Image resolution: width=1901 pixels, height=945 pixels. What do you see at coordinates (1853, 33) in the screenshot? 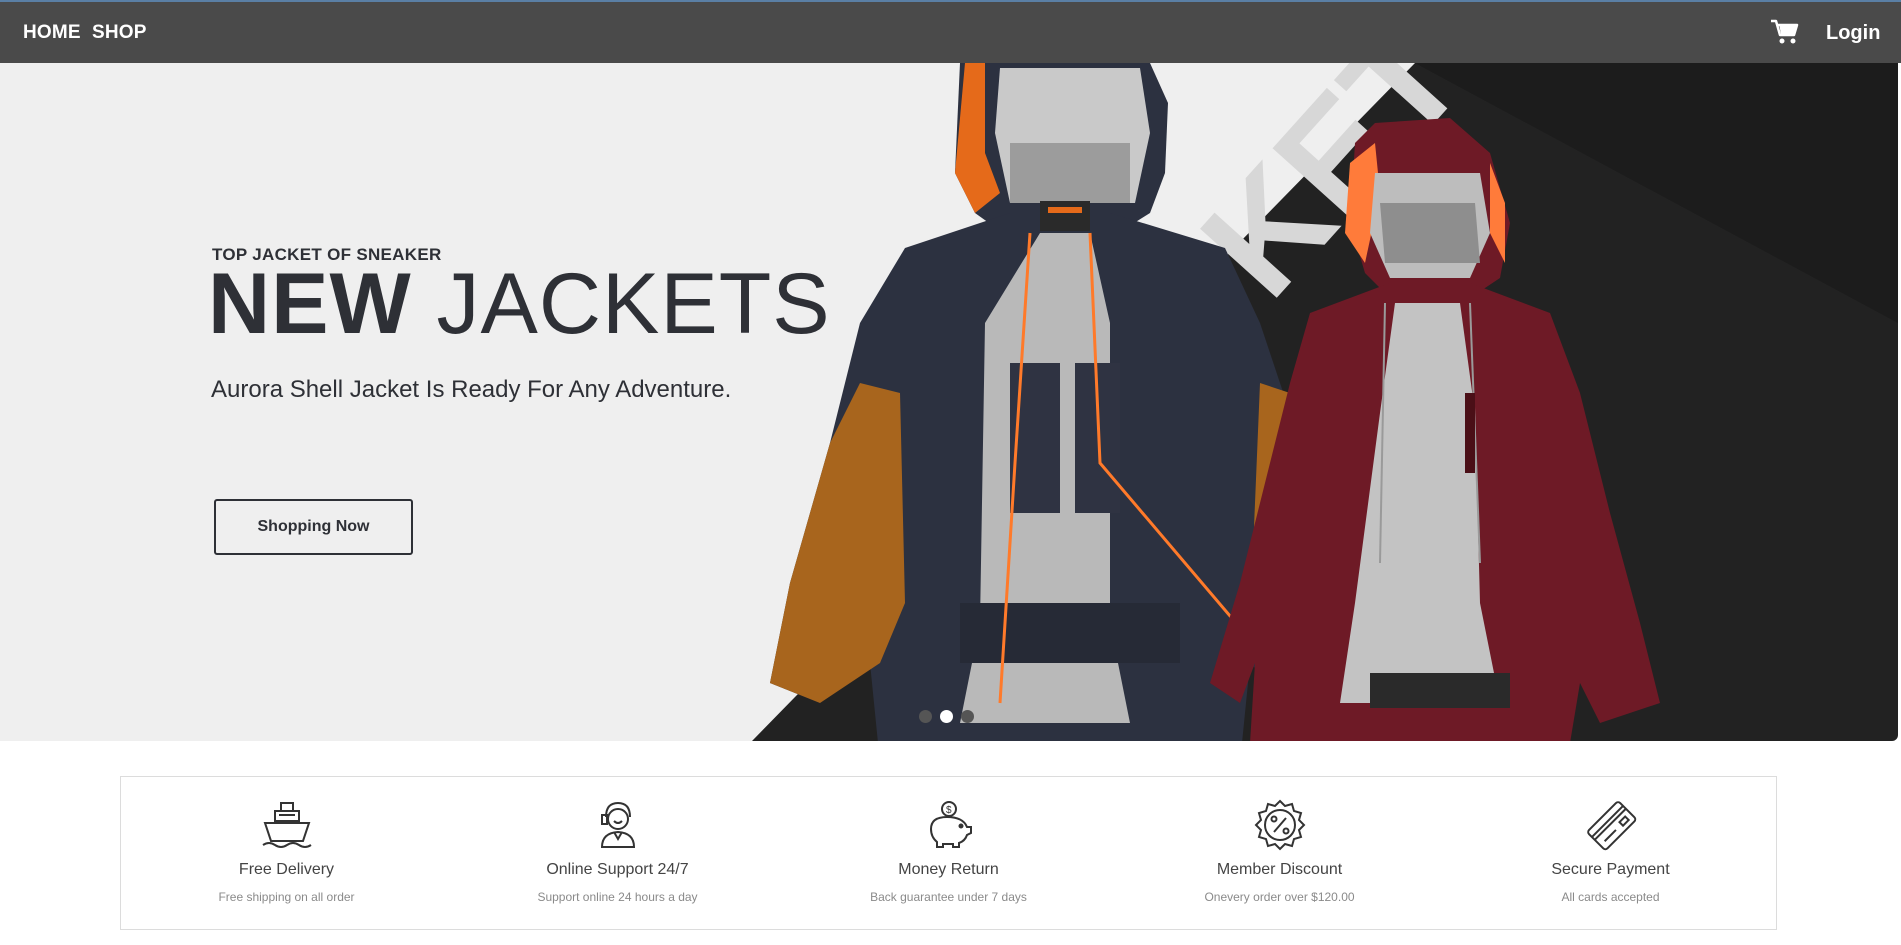
I see `login-link: Login` at bounding box center [1853, 33].